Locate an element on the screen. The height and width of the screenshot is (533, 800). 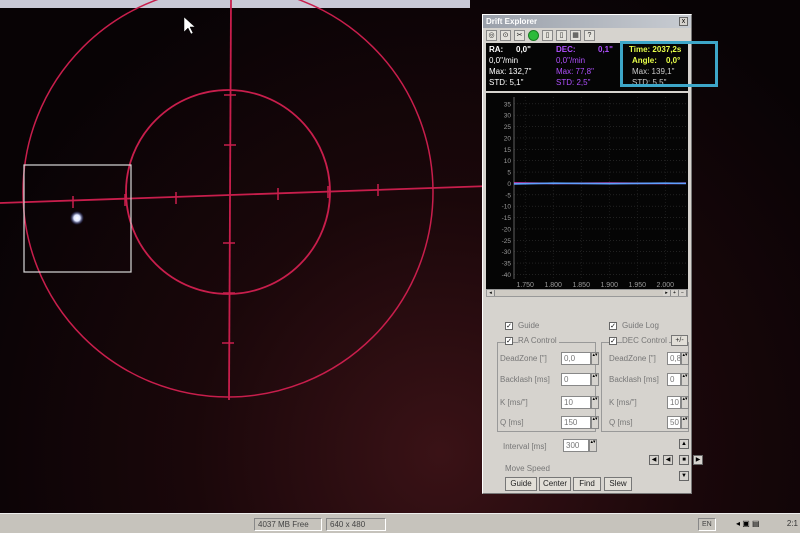
dec-q-spinner: ▴▾ is located at coordinates (685, 422).